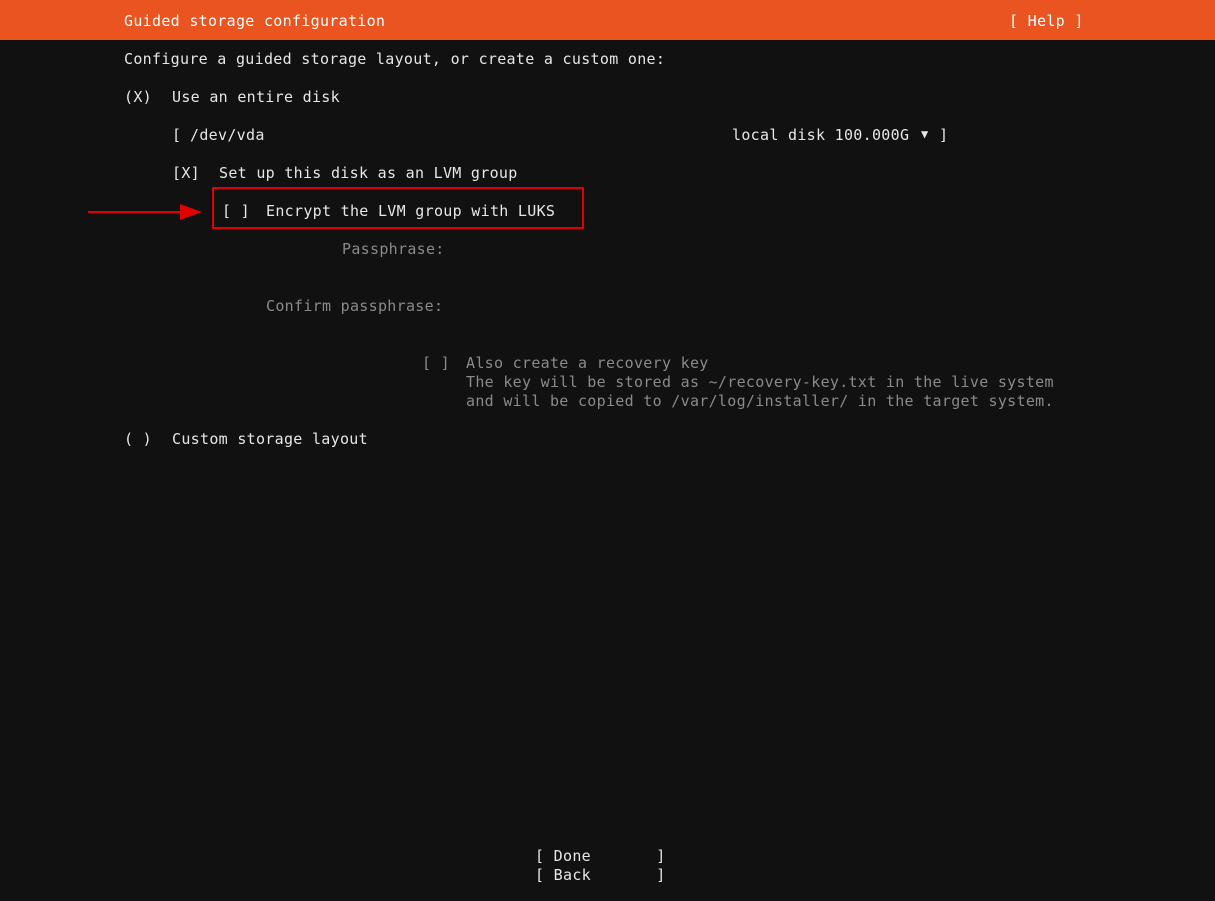 The width and height of the screenshot is (1215, 901). I want to click on arrow-right-icon, so click(145, 212).